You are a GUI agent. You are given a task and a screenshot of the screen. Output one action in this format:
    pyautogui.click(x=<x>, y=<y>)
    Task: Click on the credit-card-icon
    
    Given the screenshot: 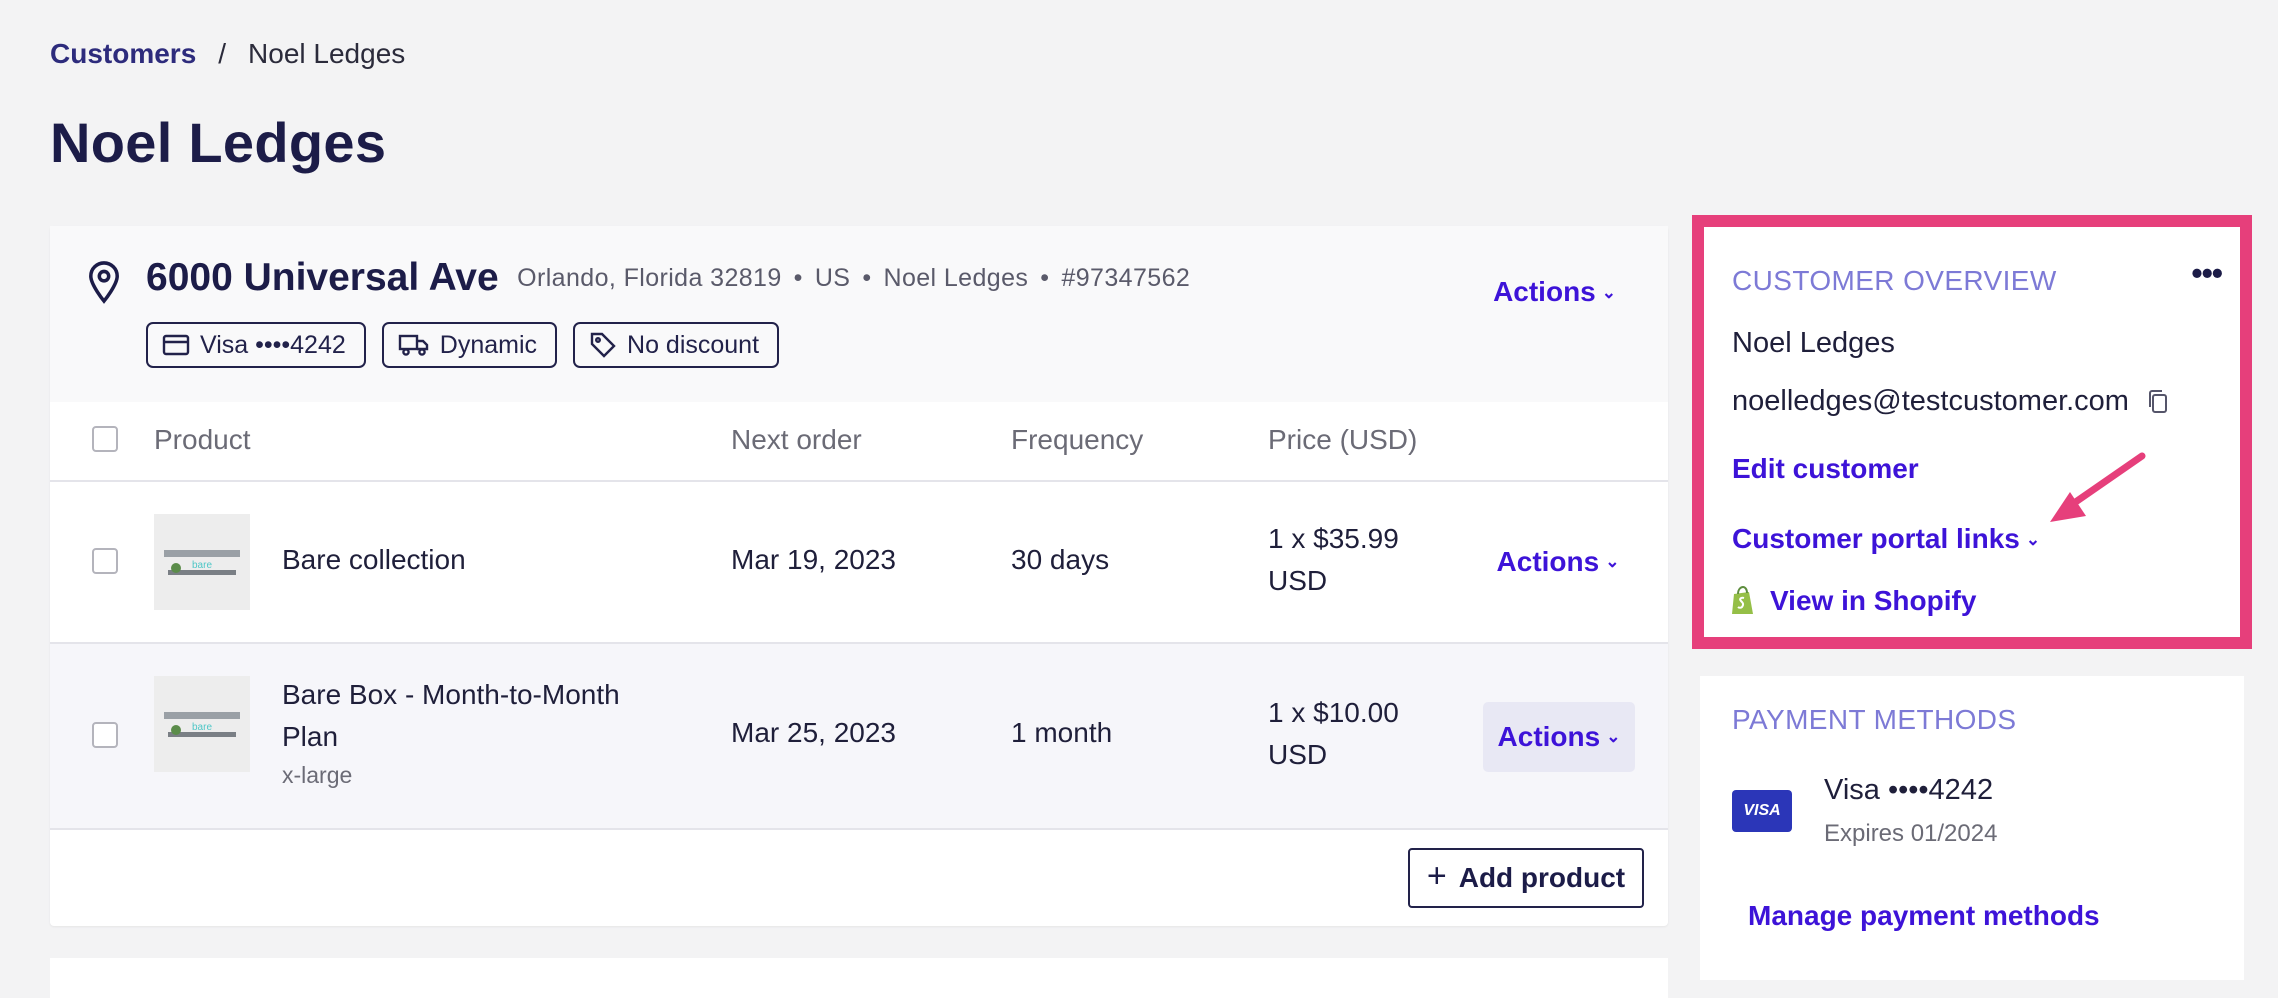 What is the action you would take?
    pyautogui.click(x=176, y=345)
    